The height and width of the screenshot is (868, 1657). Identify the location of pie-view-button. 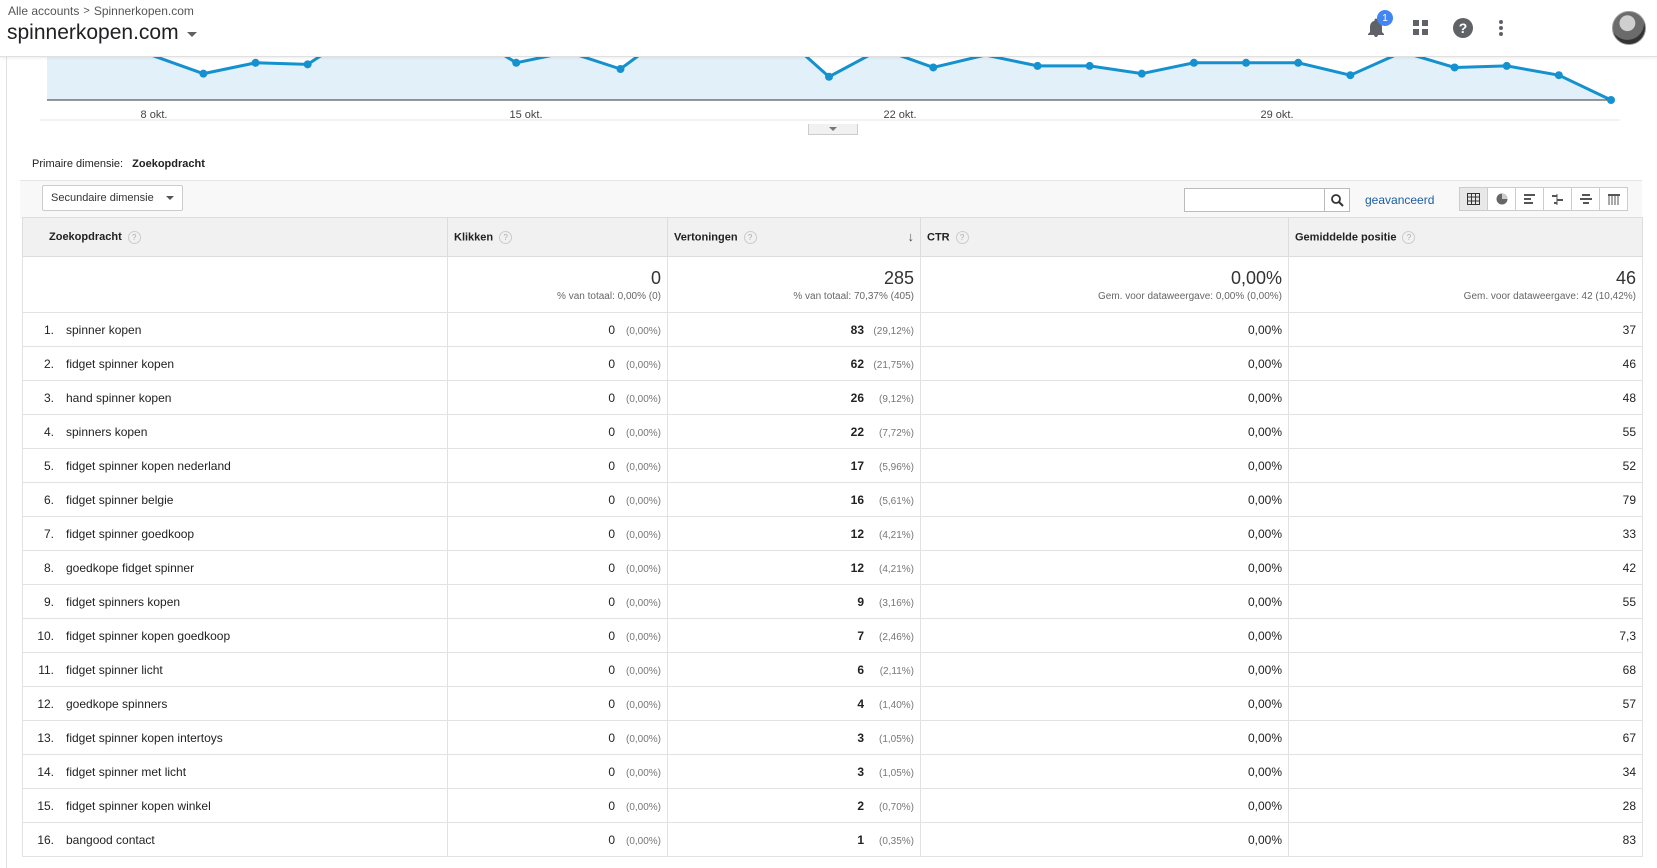
(1501, 199).